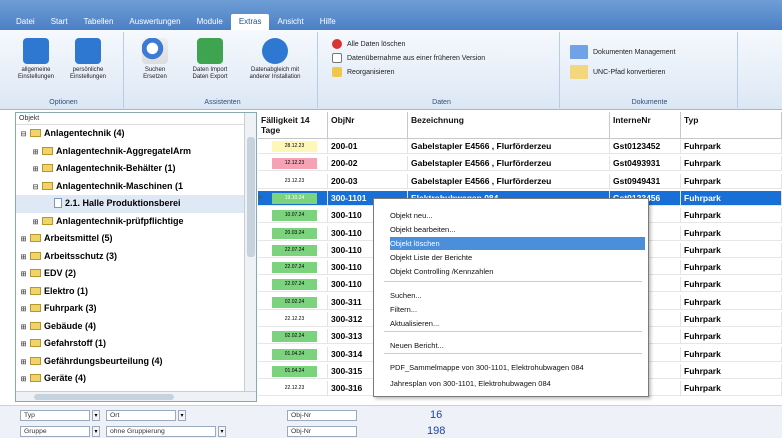 This screenshot has height=438, width=782. Describe the element at coordinates (130, 274) in the screenshot. I see `tree-node: ⊞ EDV (2)` at that location.